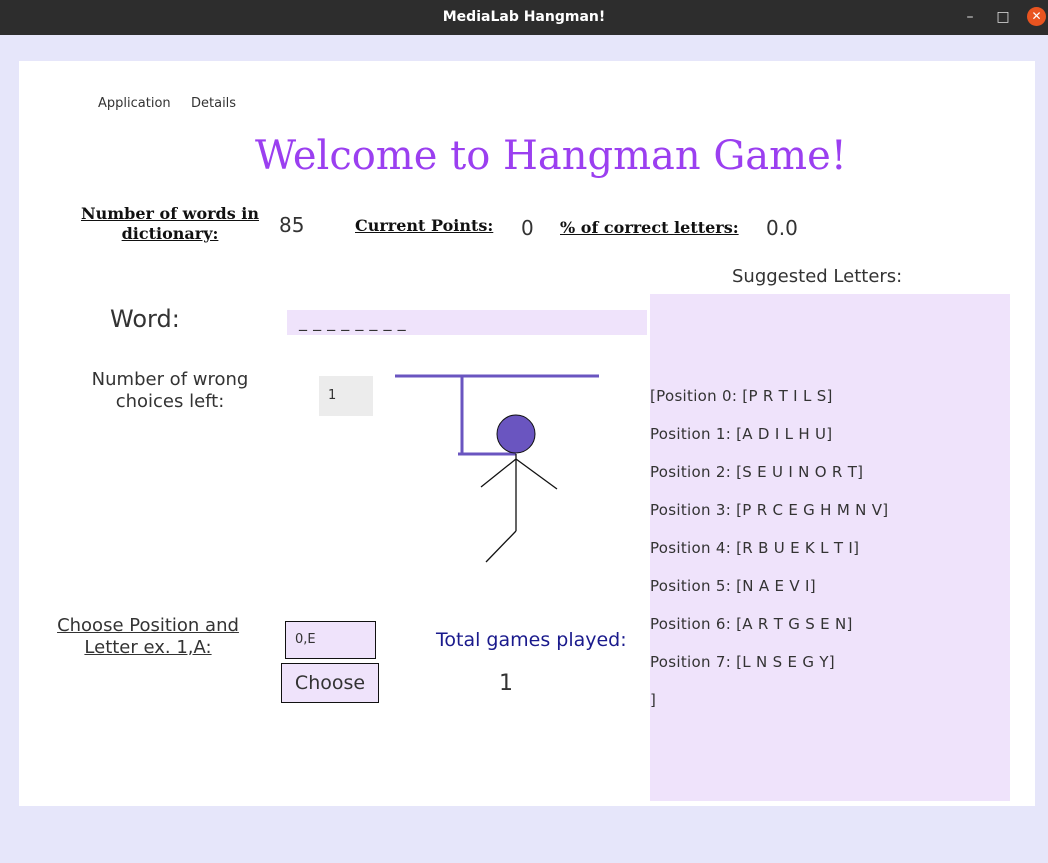 The height and width of the screenshot is (863, 1048). I want to click on close-icon: ✕, so click(1036, 16).